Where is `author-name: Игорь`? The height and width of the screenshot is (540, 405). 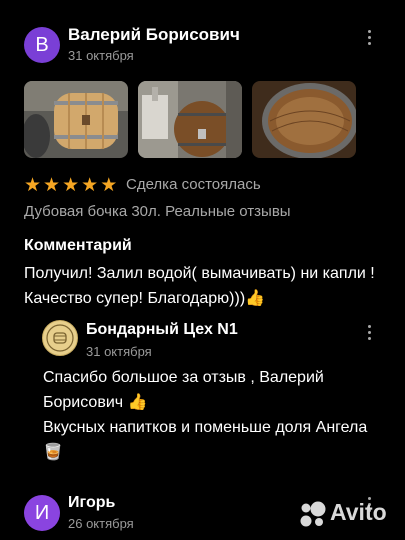 author-name: Игорь is located at coordinates (91, 503).